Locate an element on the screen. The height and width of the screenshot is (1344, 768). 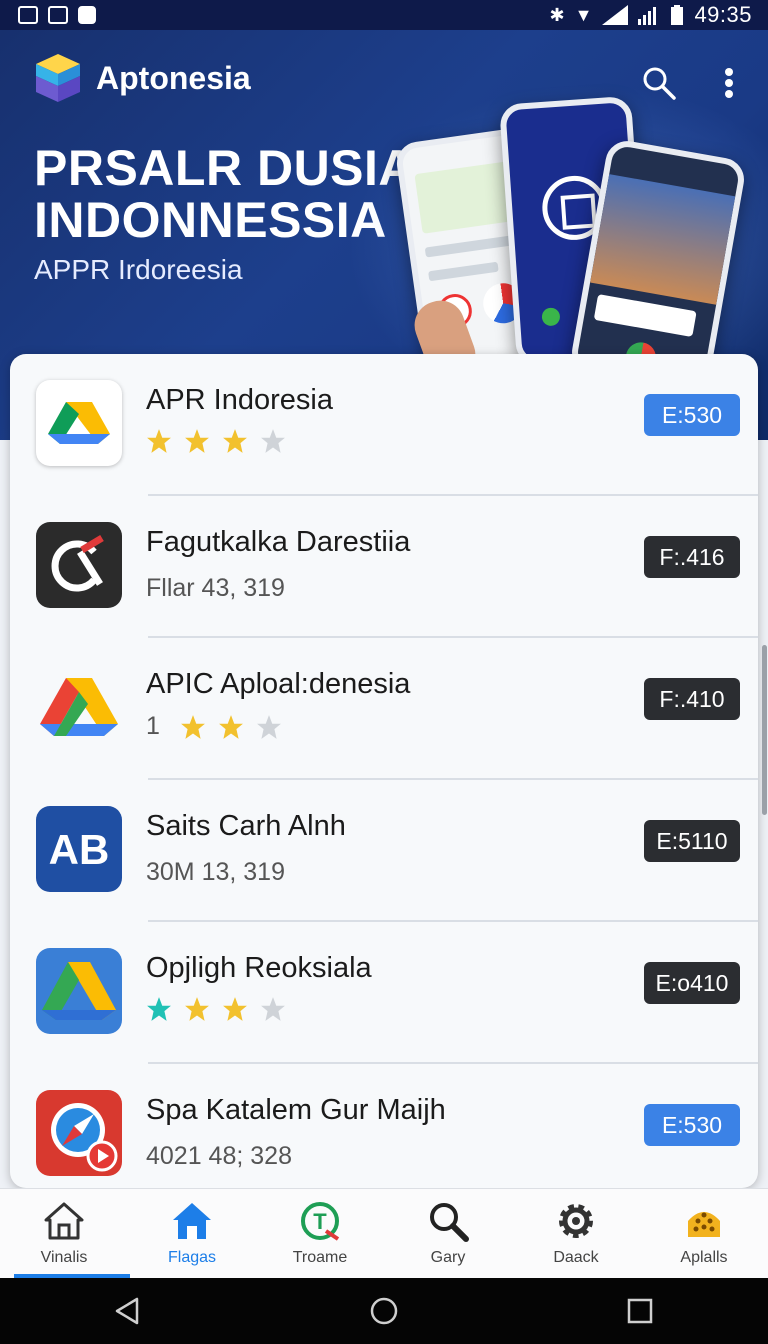
app-subtitle: 30M 13, 319 is located at coordinates (215, 872).